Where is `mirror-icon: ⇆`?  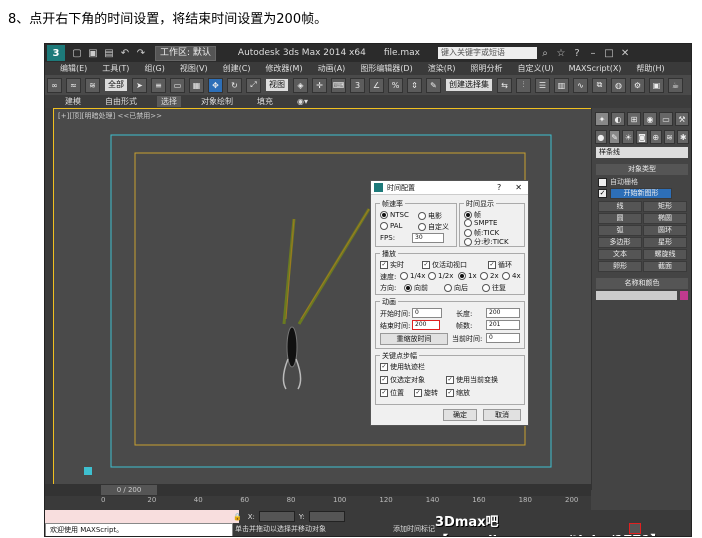
mirror-icon: ⇆ is located at coordinates (504, 85).